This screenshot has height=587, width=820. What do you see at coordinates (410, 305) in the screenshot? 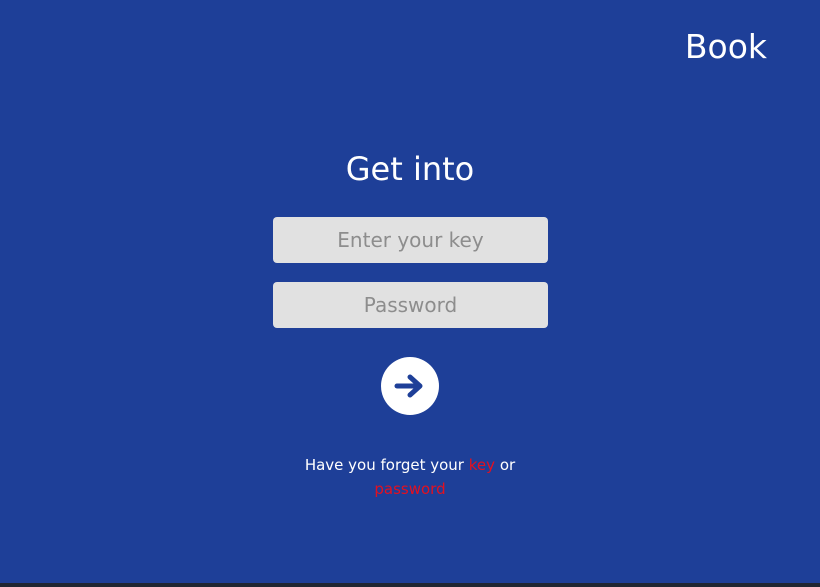
I see `password-input` at bounding box center [410, 305].